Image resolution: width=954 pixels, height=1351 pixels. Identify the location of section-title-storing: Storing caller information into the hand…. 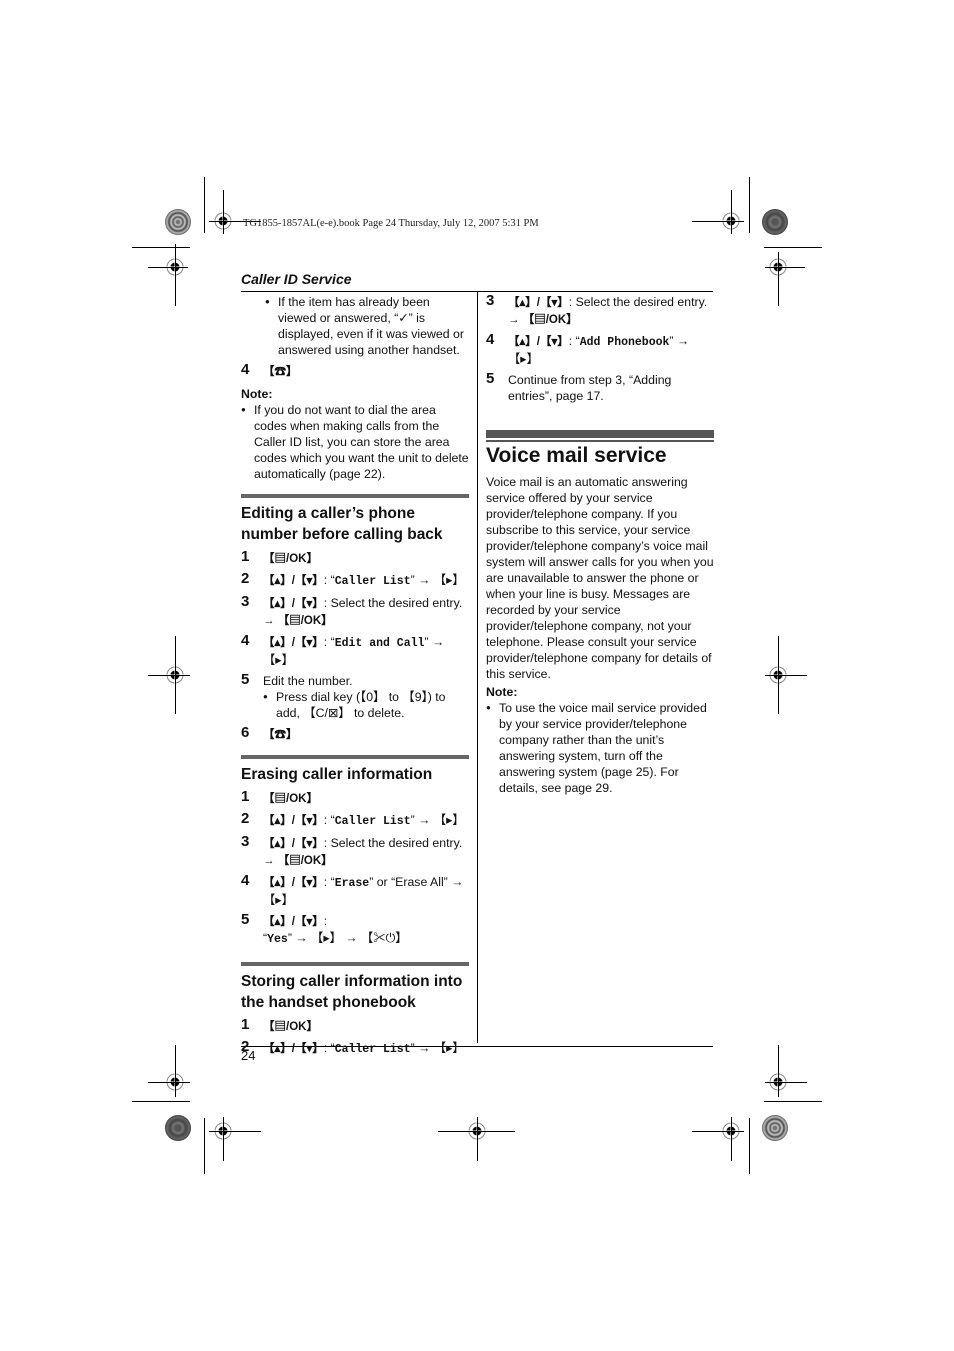
(352, 992).